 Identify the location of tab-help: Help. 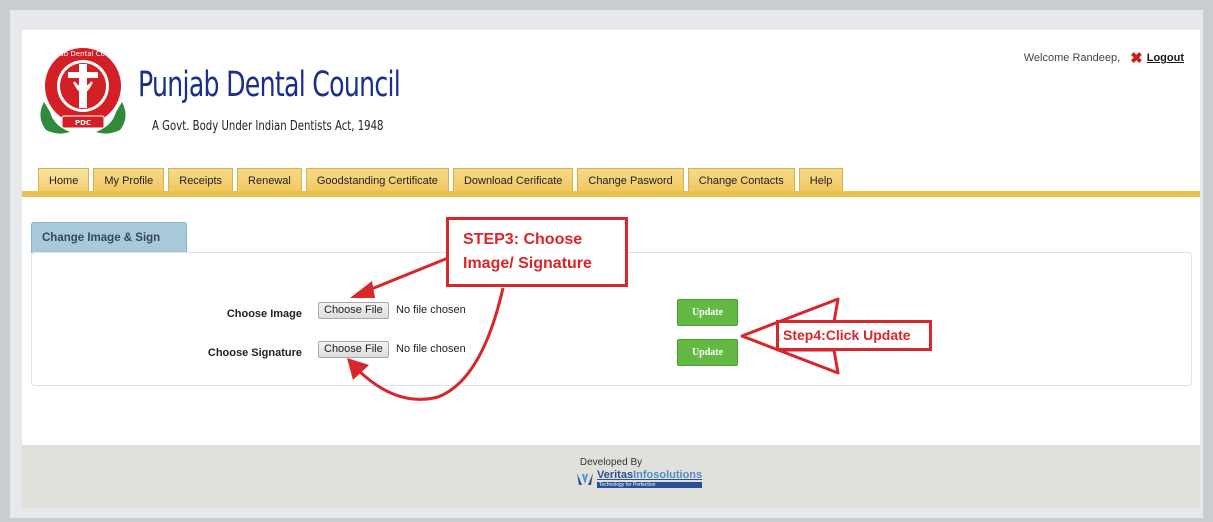
(821, 179).